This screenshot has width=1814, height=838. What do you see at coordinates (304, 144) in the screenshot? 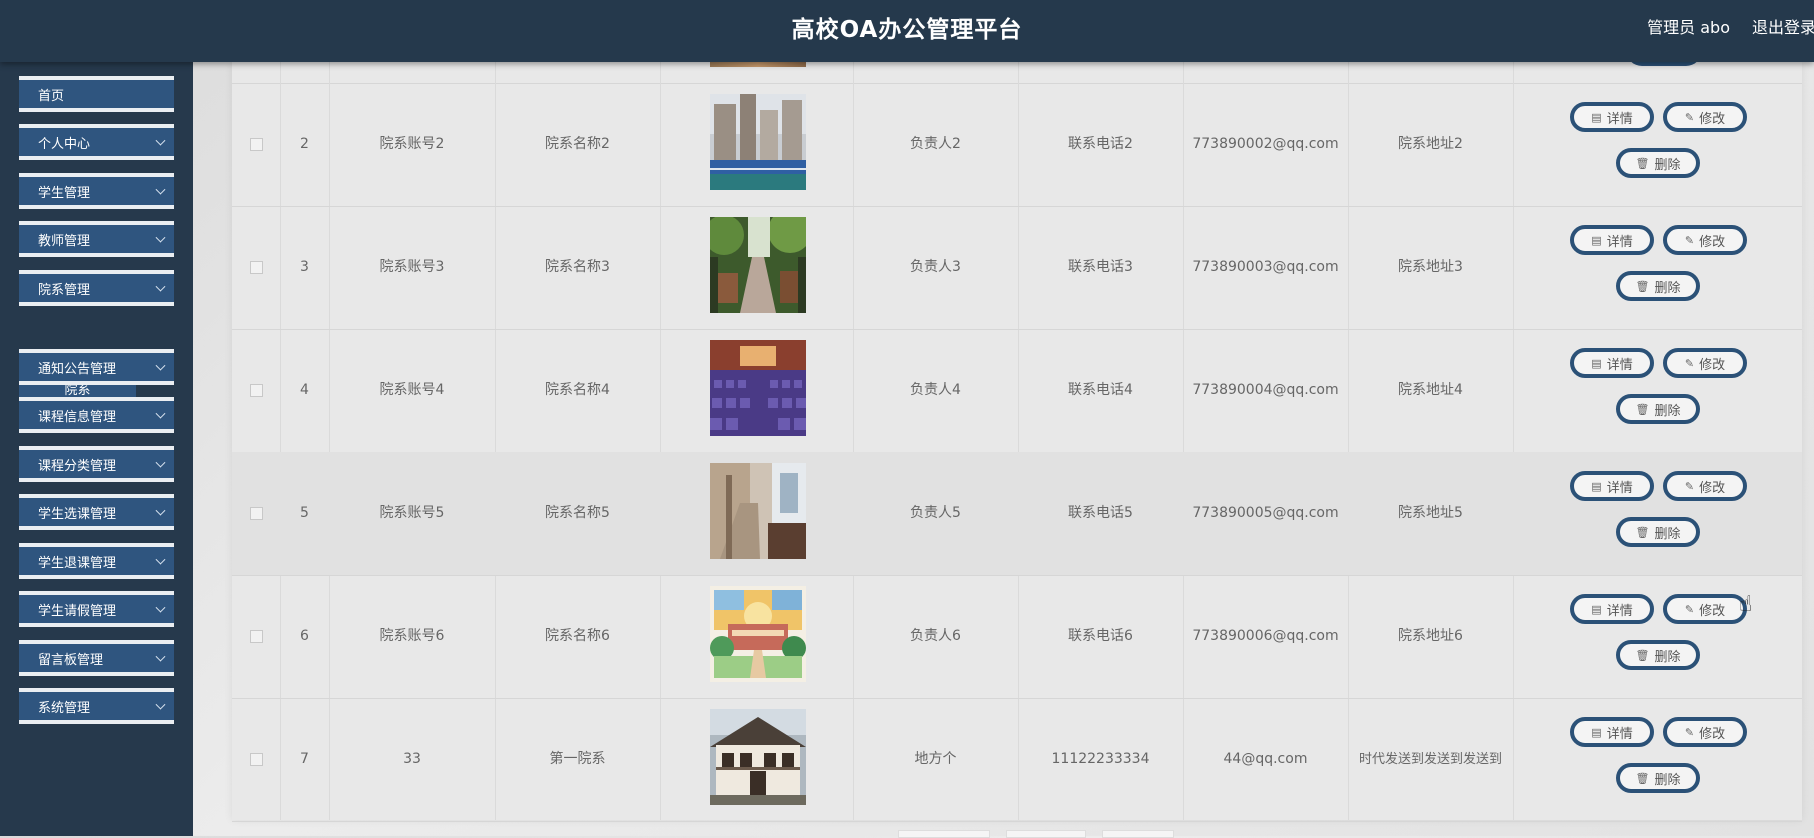
I see `row-index: 2` at bounding box center [304, 144].